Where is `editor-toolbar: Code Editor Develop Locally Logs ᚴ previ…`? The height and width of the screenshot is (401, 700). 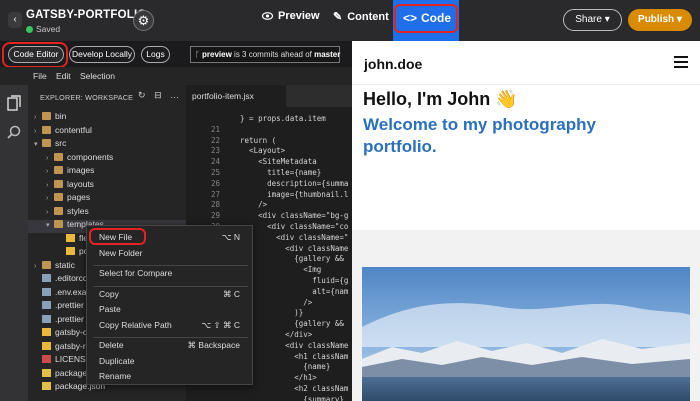
editor-toolbar: Code Editor Develop Locally Logs ᚴ previ… is located at coordinates (176, 54).